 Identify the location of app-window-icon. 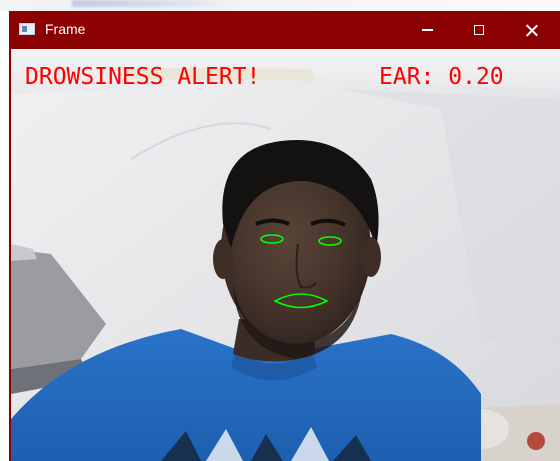
(27, 29).